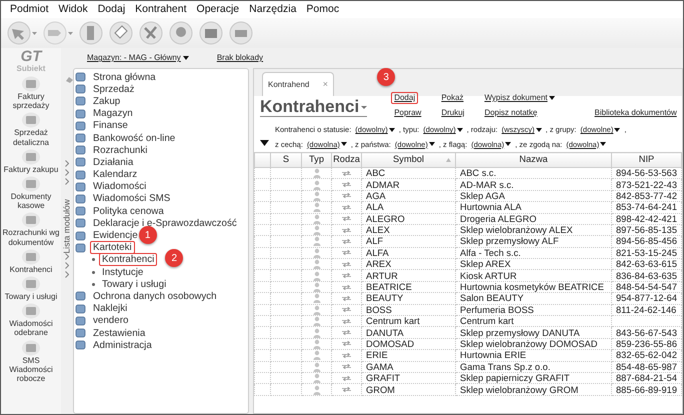  I want to click on module-button: SMS Wiadomości robocze, so click(31, 362).